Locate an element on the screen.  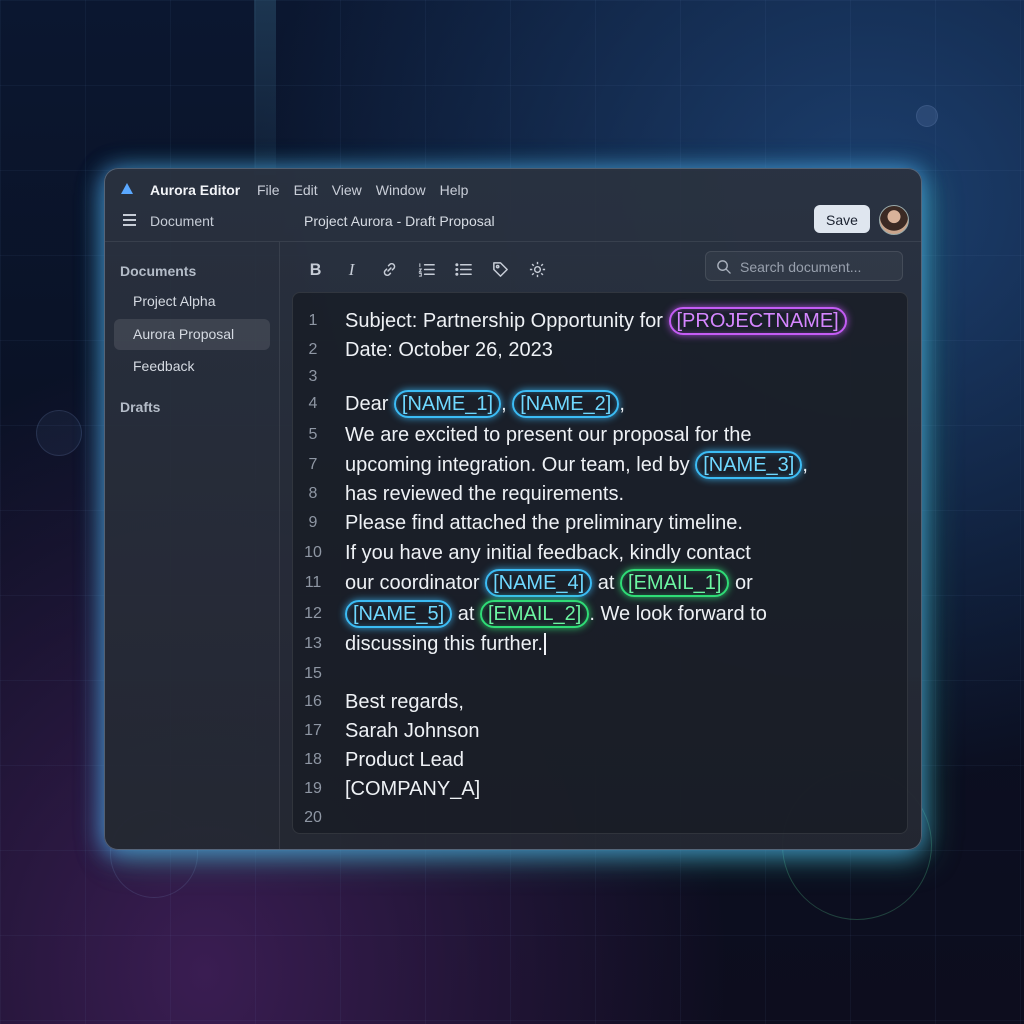
line-number: 18 is located at coordinates (313, 759).